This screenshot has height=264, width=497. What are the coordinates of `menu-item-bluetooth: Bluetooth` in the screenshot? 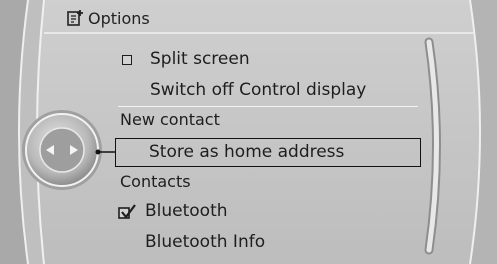 It's located at (268, 212).